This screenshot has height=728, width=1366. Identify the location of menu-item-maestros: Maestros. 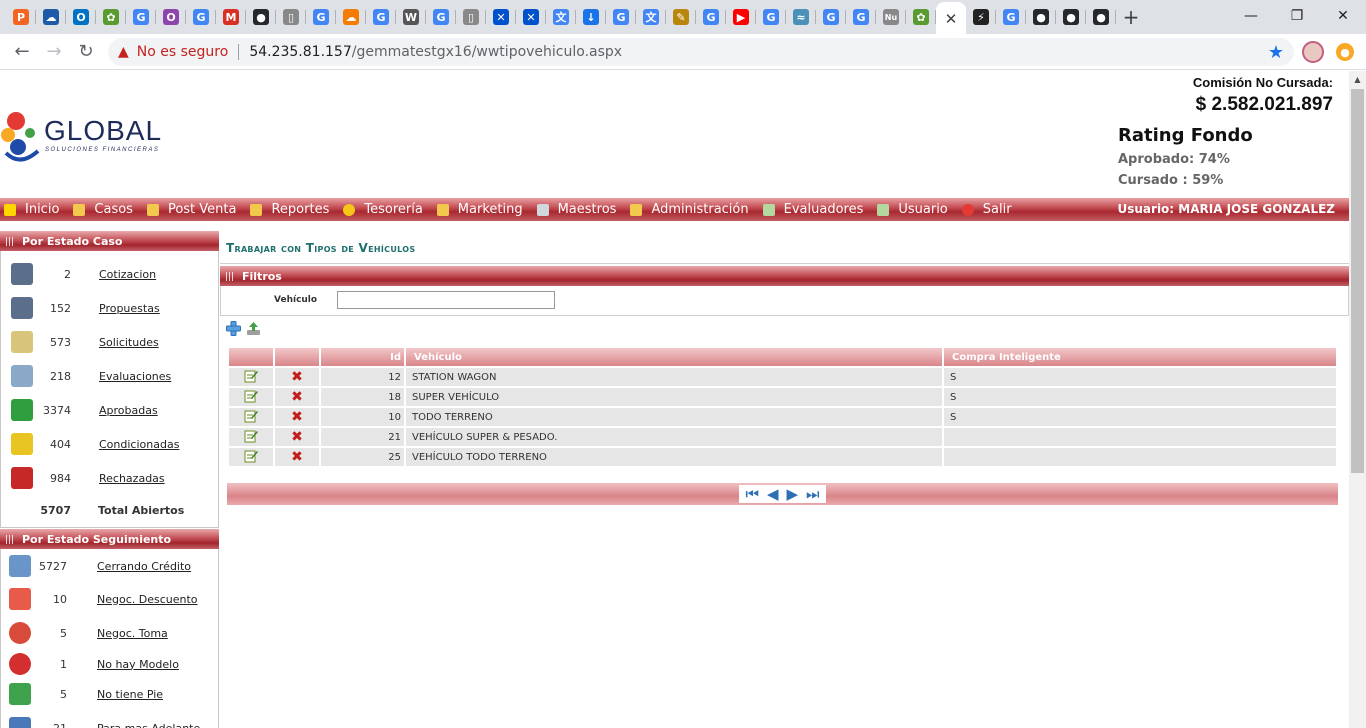
(576, 209).